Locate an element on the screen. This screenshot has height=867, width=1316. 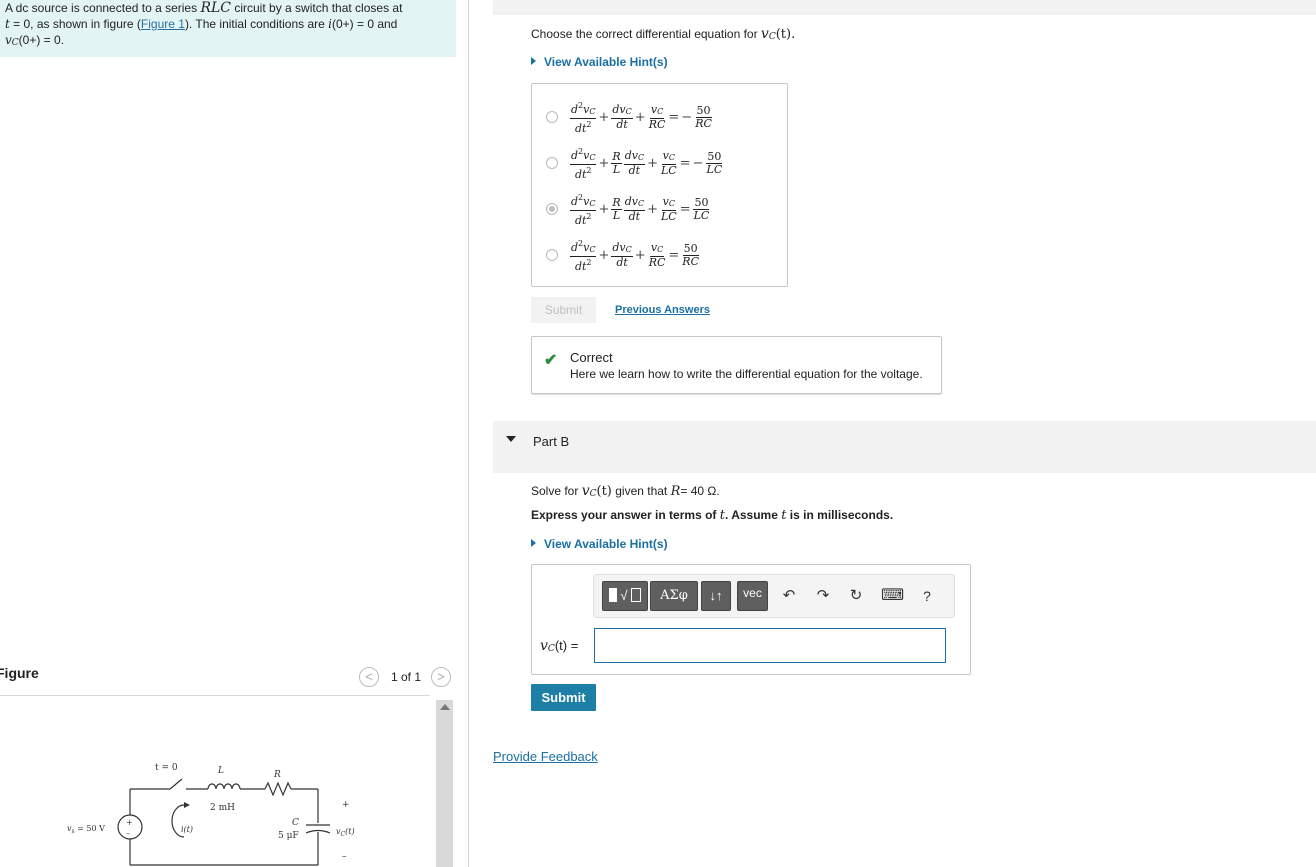
checkmark-icon: ✔ is located at coordinates (551, 360).